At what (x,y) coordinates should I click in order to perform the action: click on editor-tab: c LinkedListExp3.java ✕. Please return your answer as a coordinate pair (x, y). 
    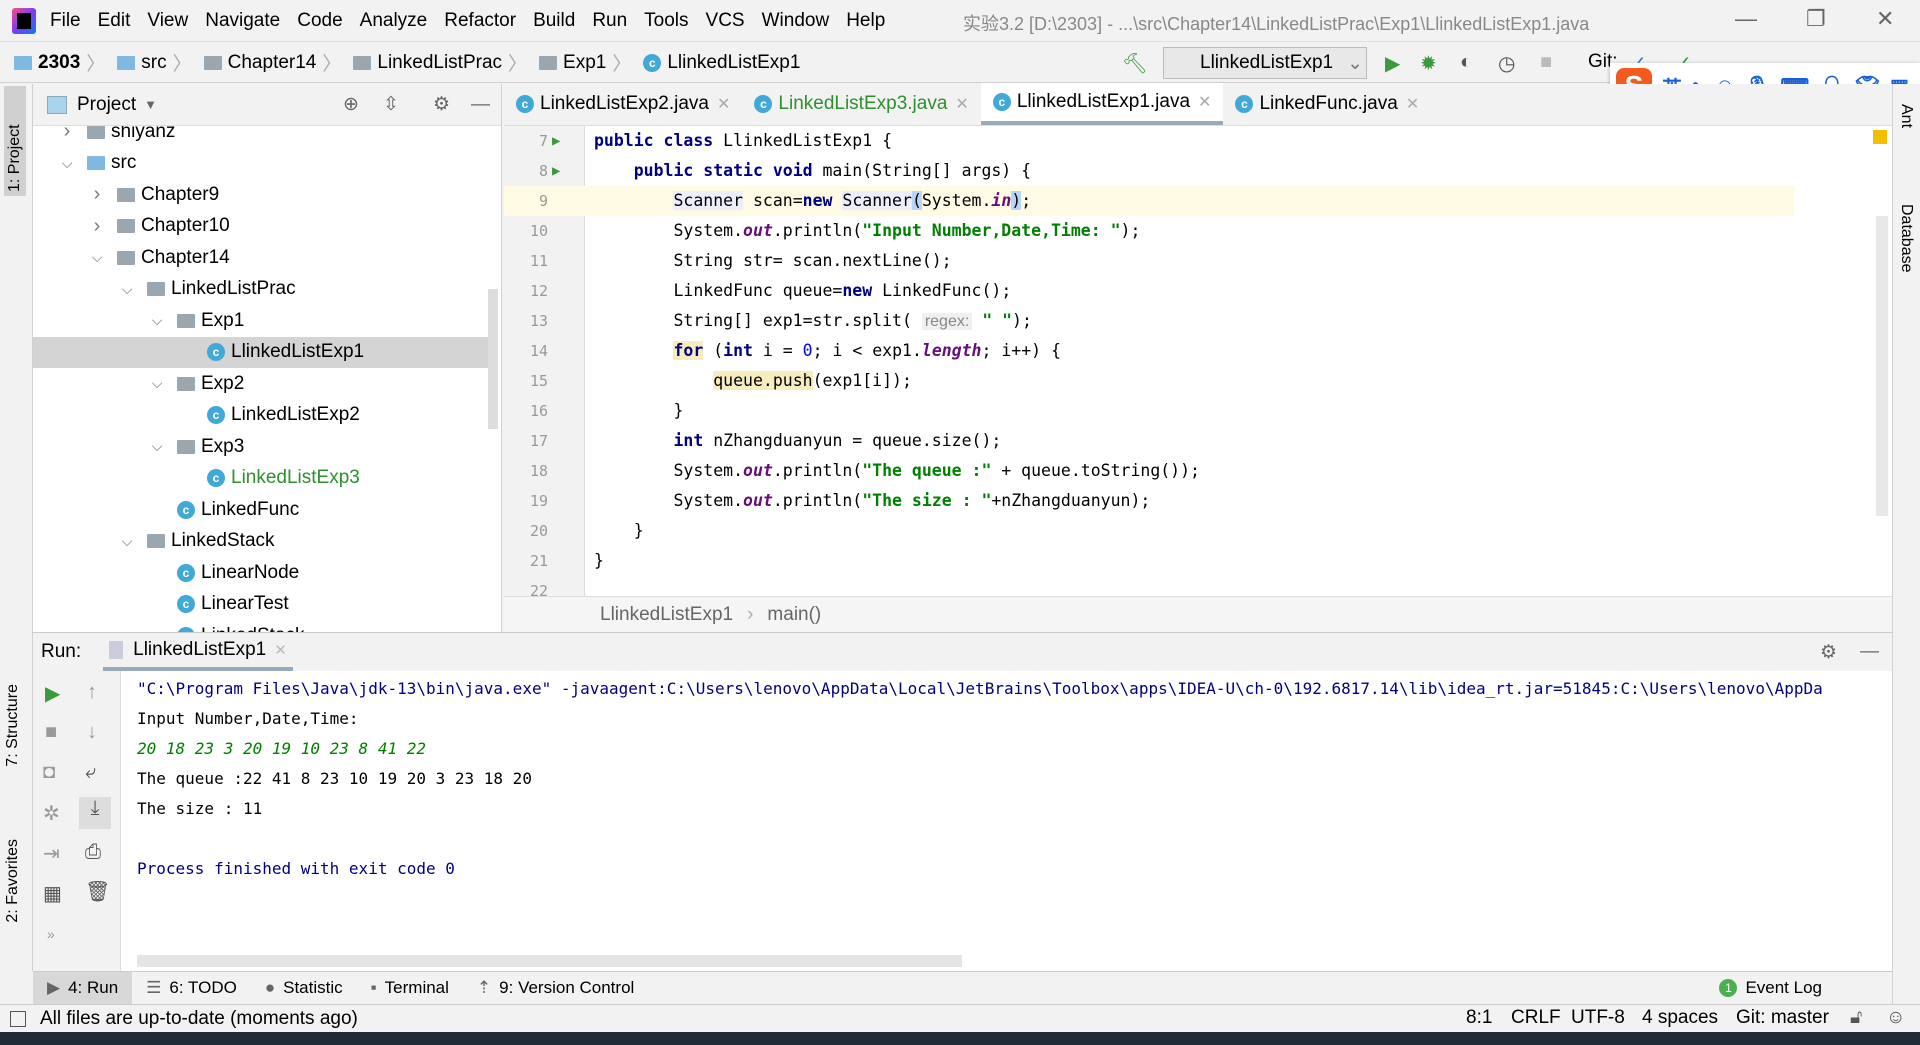
    Looking at the image, I should click on (861, 104).